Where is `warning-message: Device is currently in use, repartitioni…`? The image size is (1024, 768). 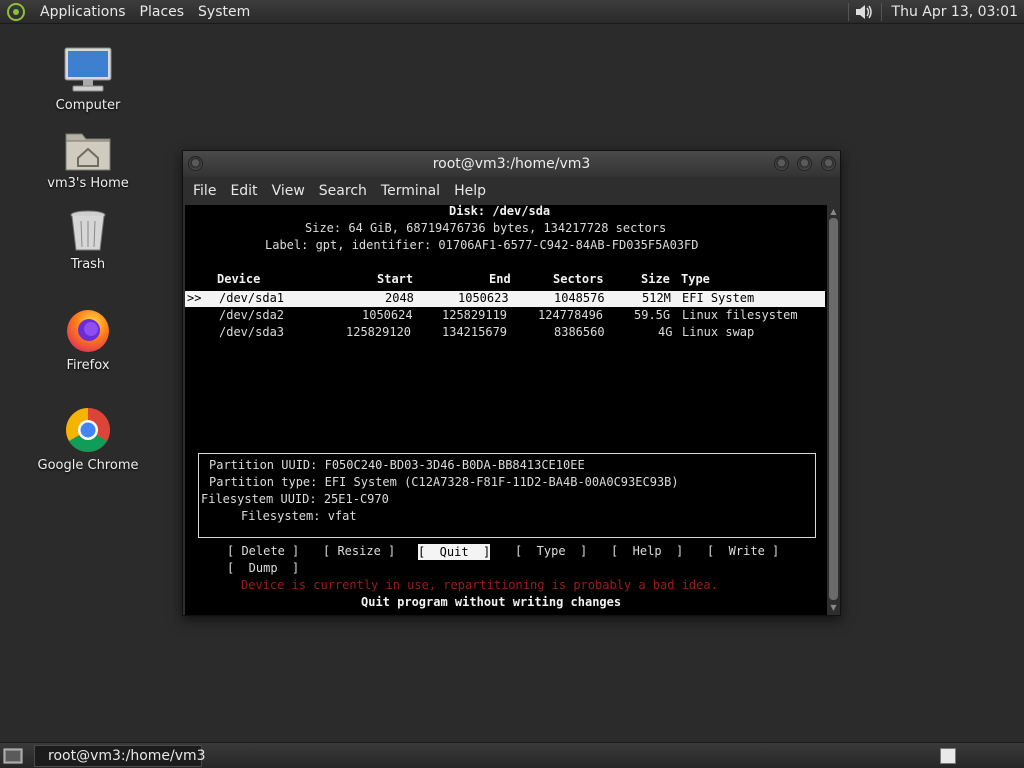 warning-message: Device is currently in use, repartitioni… is located at coordinates (479, 585).